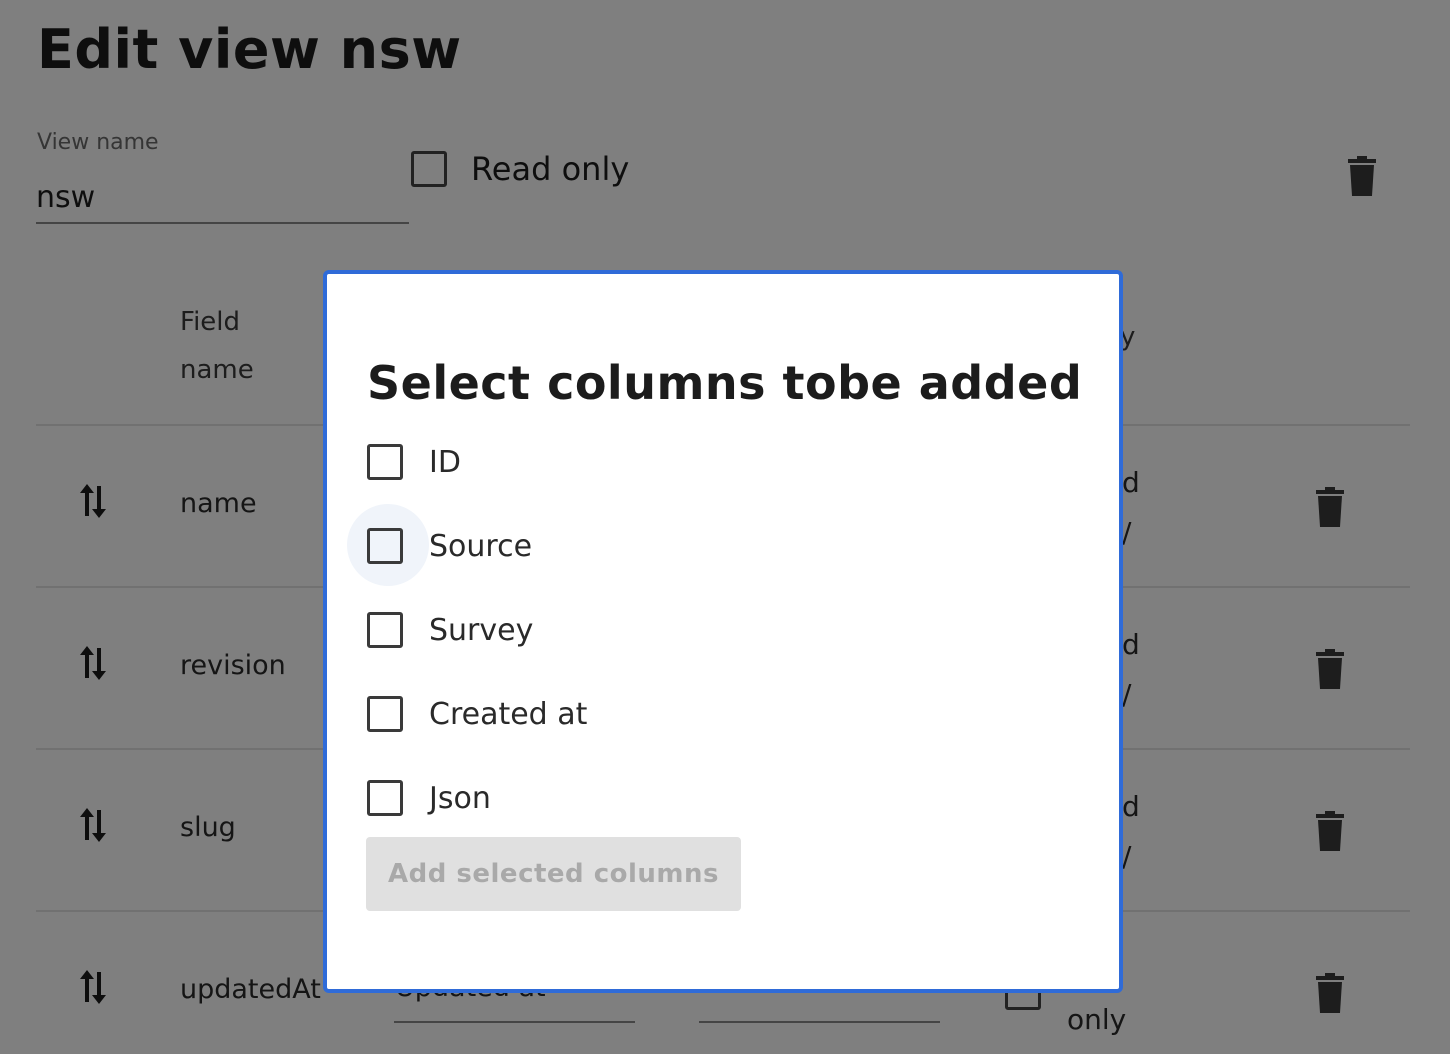 Image resolution: width=1450 pixels, height=1054 pixels. I want to click on option-survey: Survey, so click(450, 630).